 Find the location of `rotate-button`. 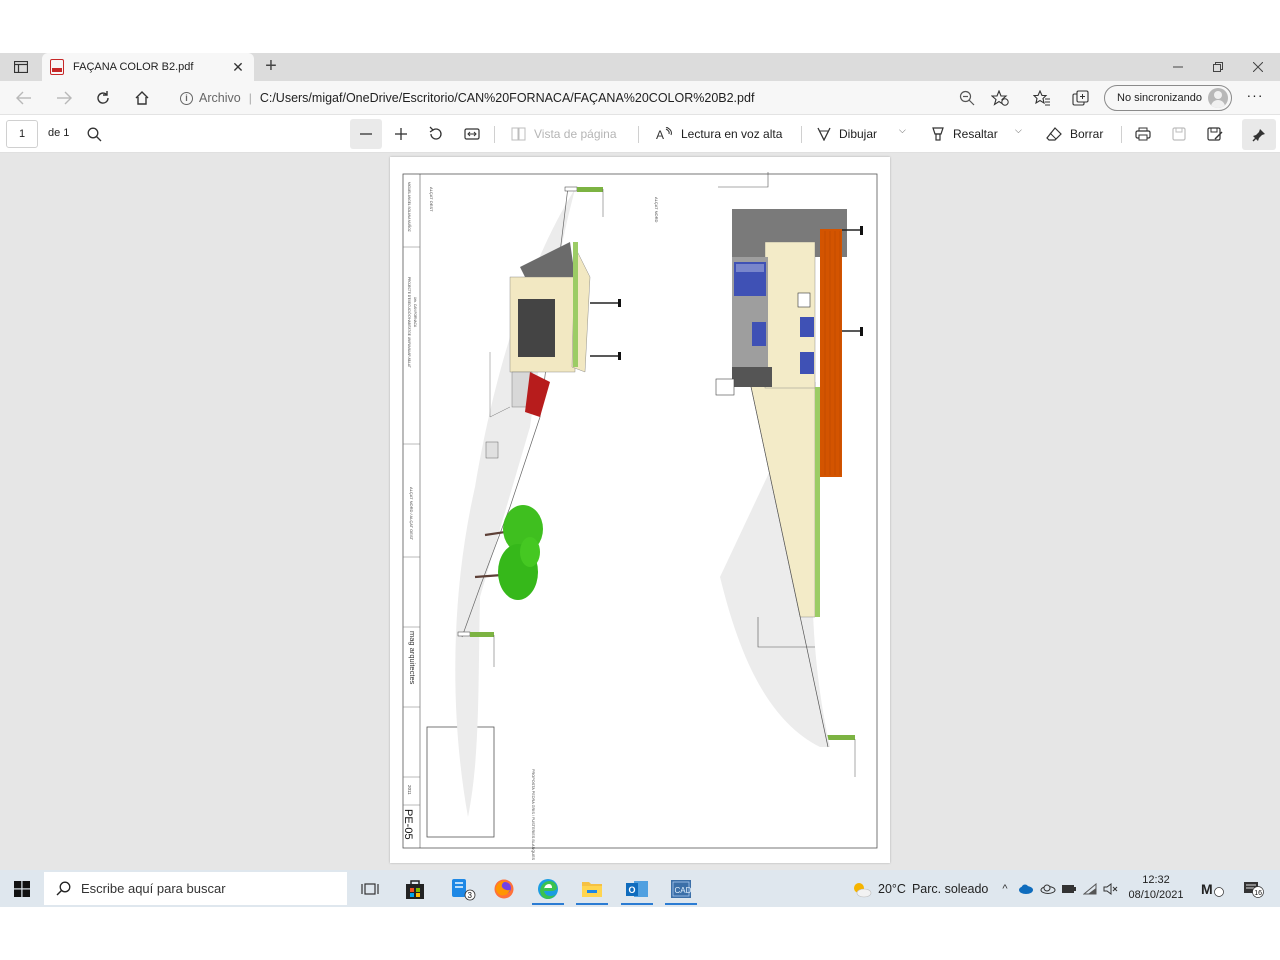

rotate-button is located at coordinates (436, 134).